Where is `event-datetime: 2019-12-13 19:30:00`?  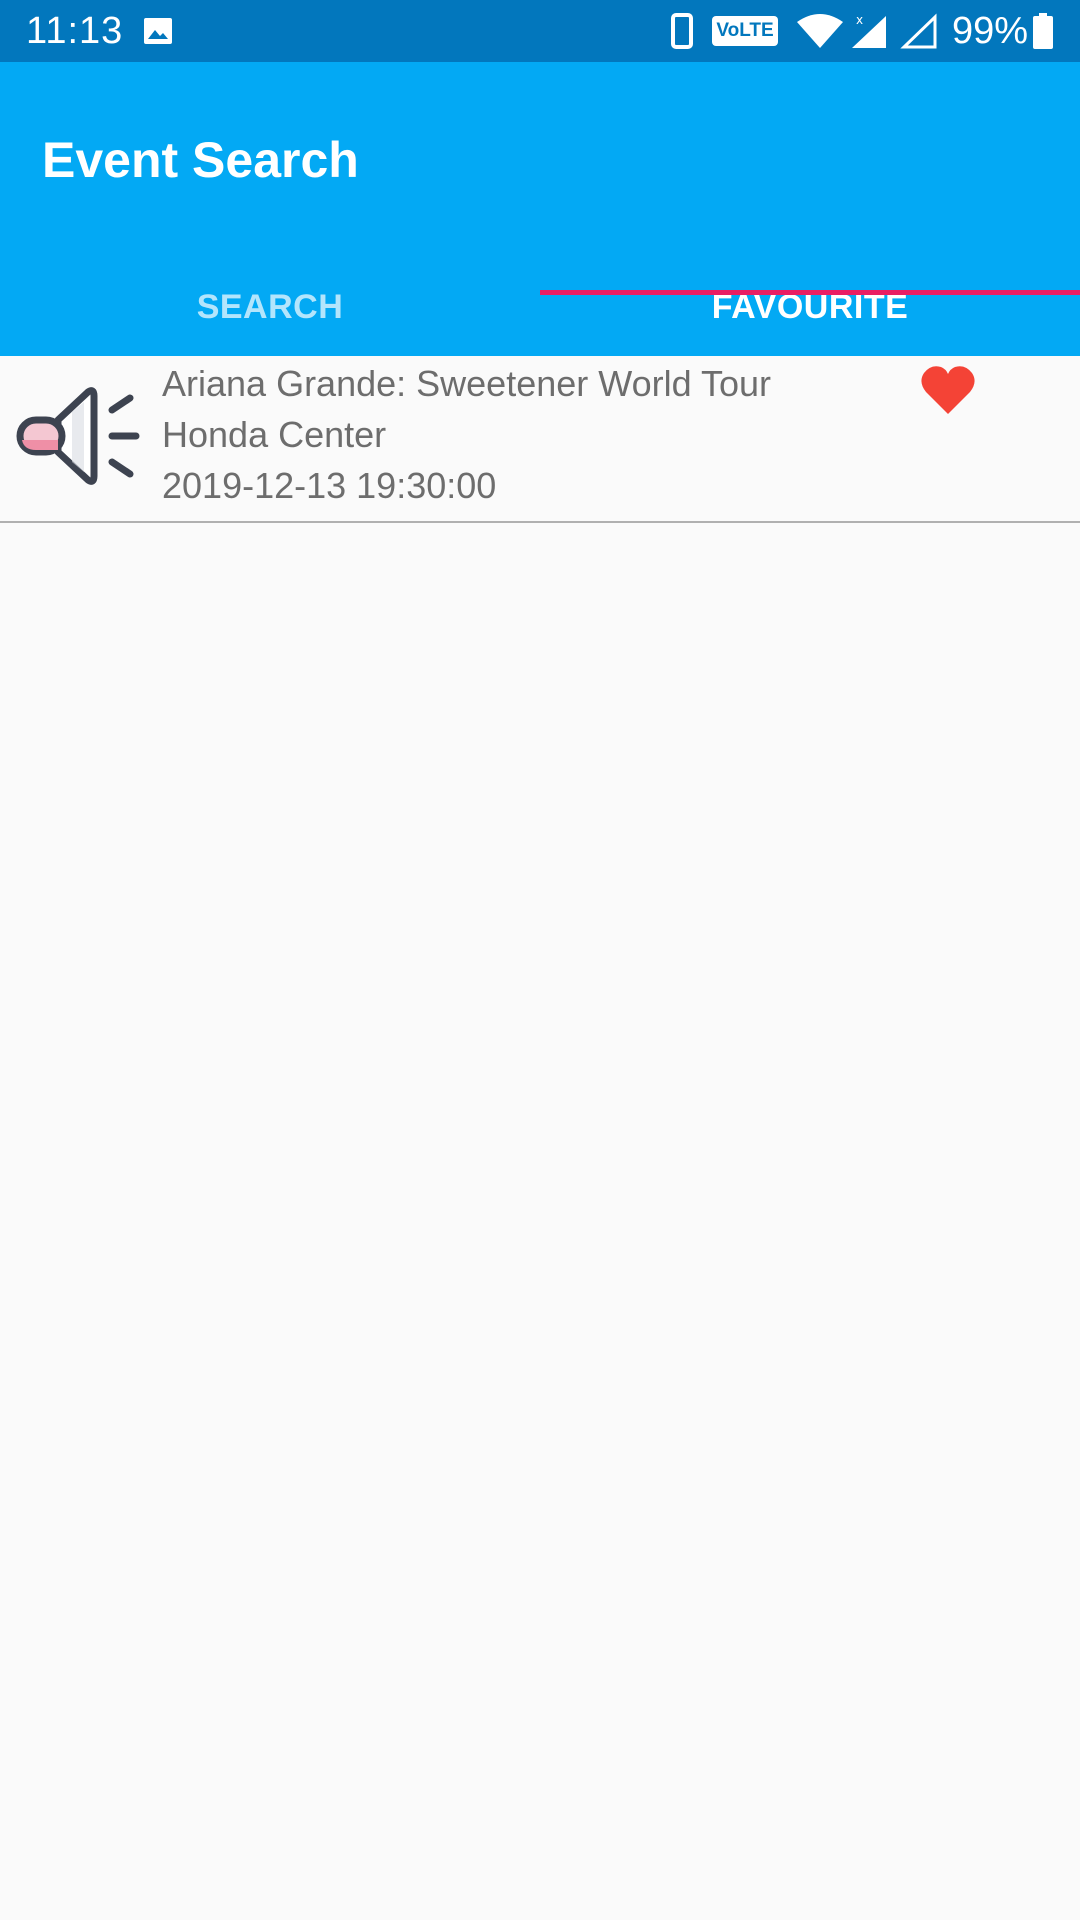 event-datetime: 2019-12-13 19:30:00 is located at coordinates (329, 485).